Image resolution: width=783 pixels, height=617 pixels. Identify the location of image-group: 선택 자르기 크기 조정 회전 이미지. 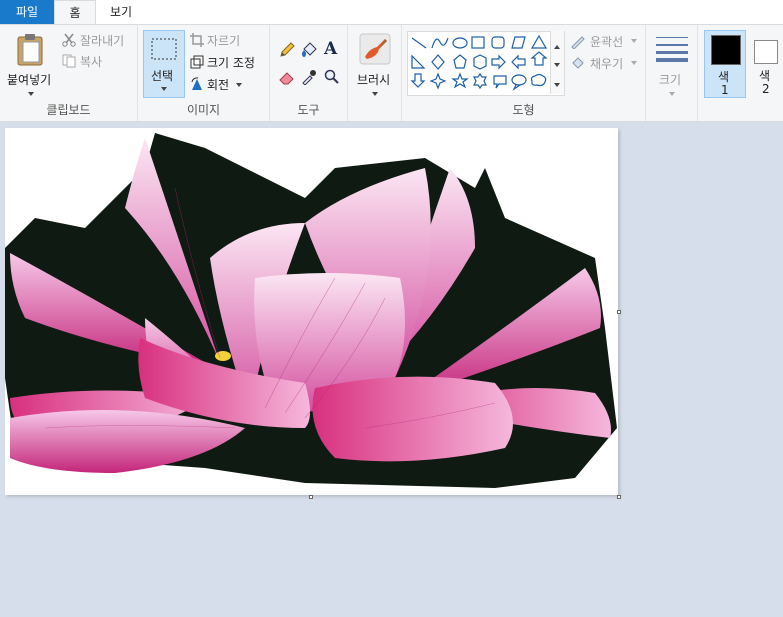
(204, 73).